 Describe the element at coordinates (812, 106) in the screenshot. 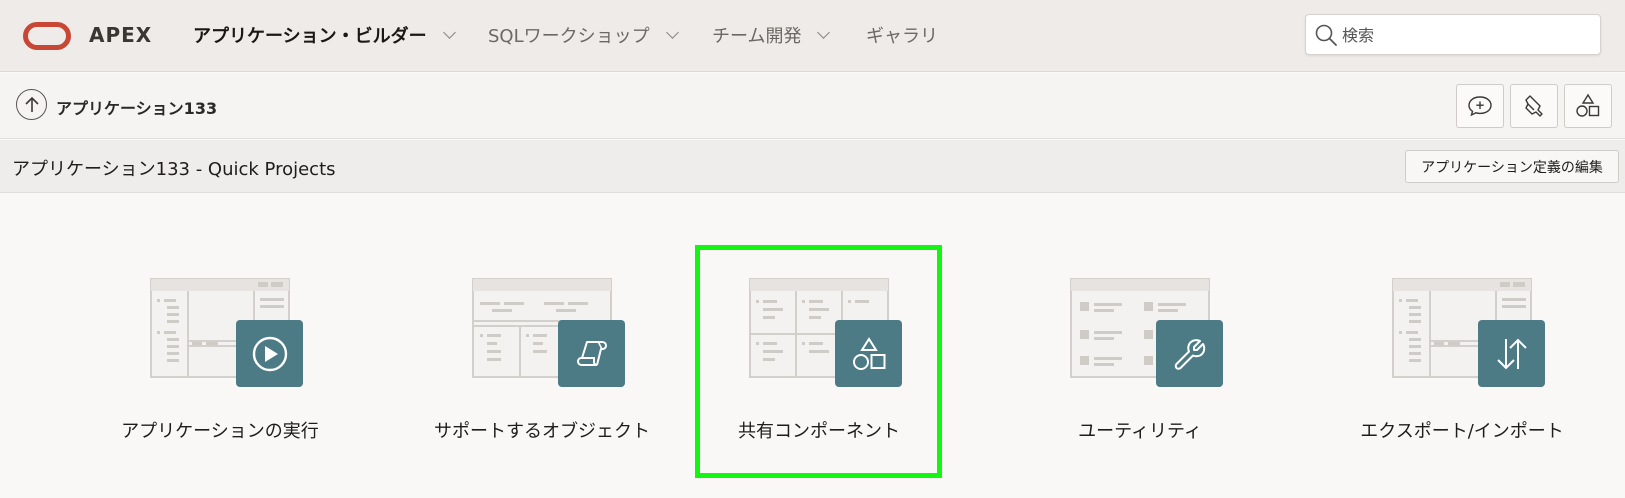

I see `breadcrumb-bar: アプリケーション133` at that location.